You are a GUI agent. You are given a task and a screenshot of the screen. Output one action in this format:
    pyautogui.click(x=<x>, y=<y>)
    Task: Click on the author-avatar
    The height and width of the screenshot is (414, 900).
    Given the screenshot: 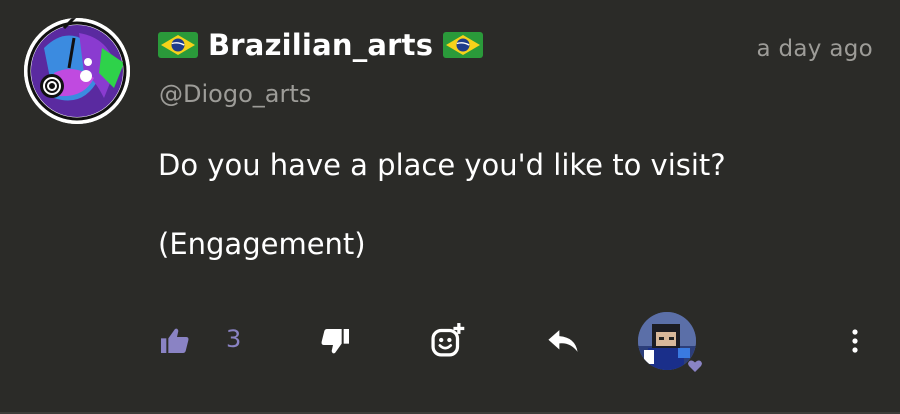 What is the action you would take?
    pyautogui.click(x=77, y=71)
    